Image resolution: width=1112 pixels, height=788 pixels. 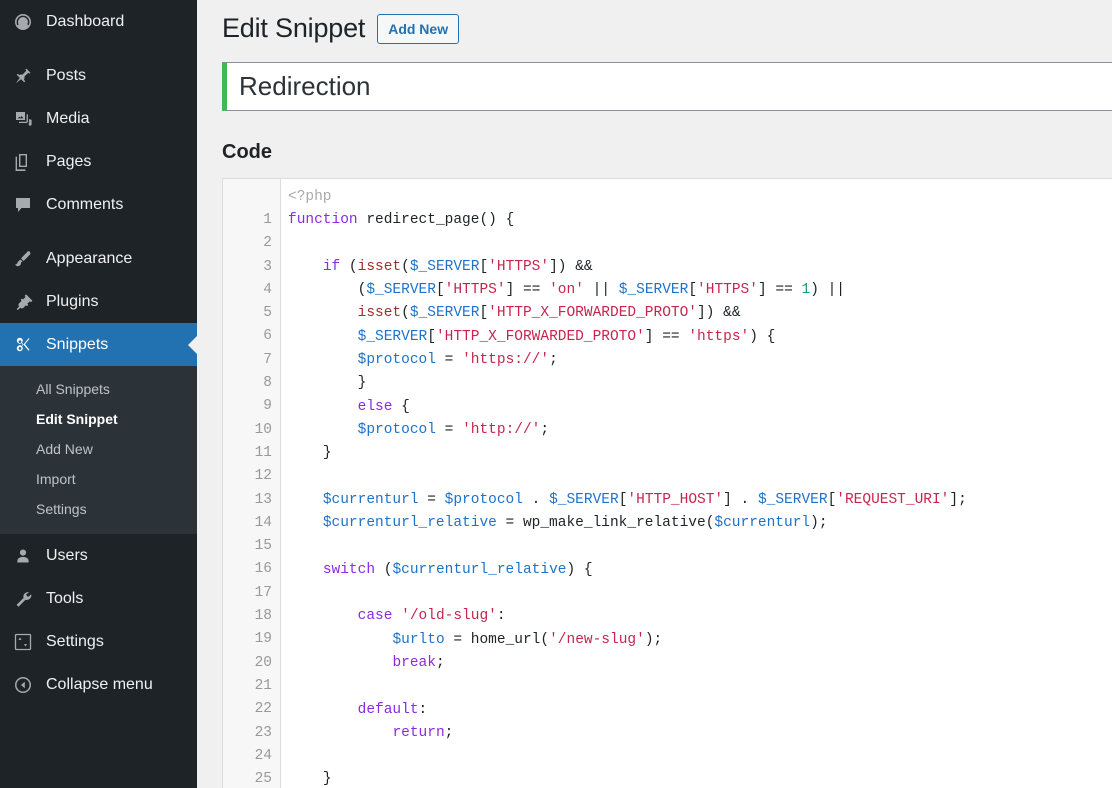 What do you see at coordinates (267, 313) in the screenshot?
I see `line-number: 5` at bounding box center [267, 313].